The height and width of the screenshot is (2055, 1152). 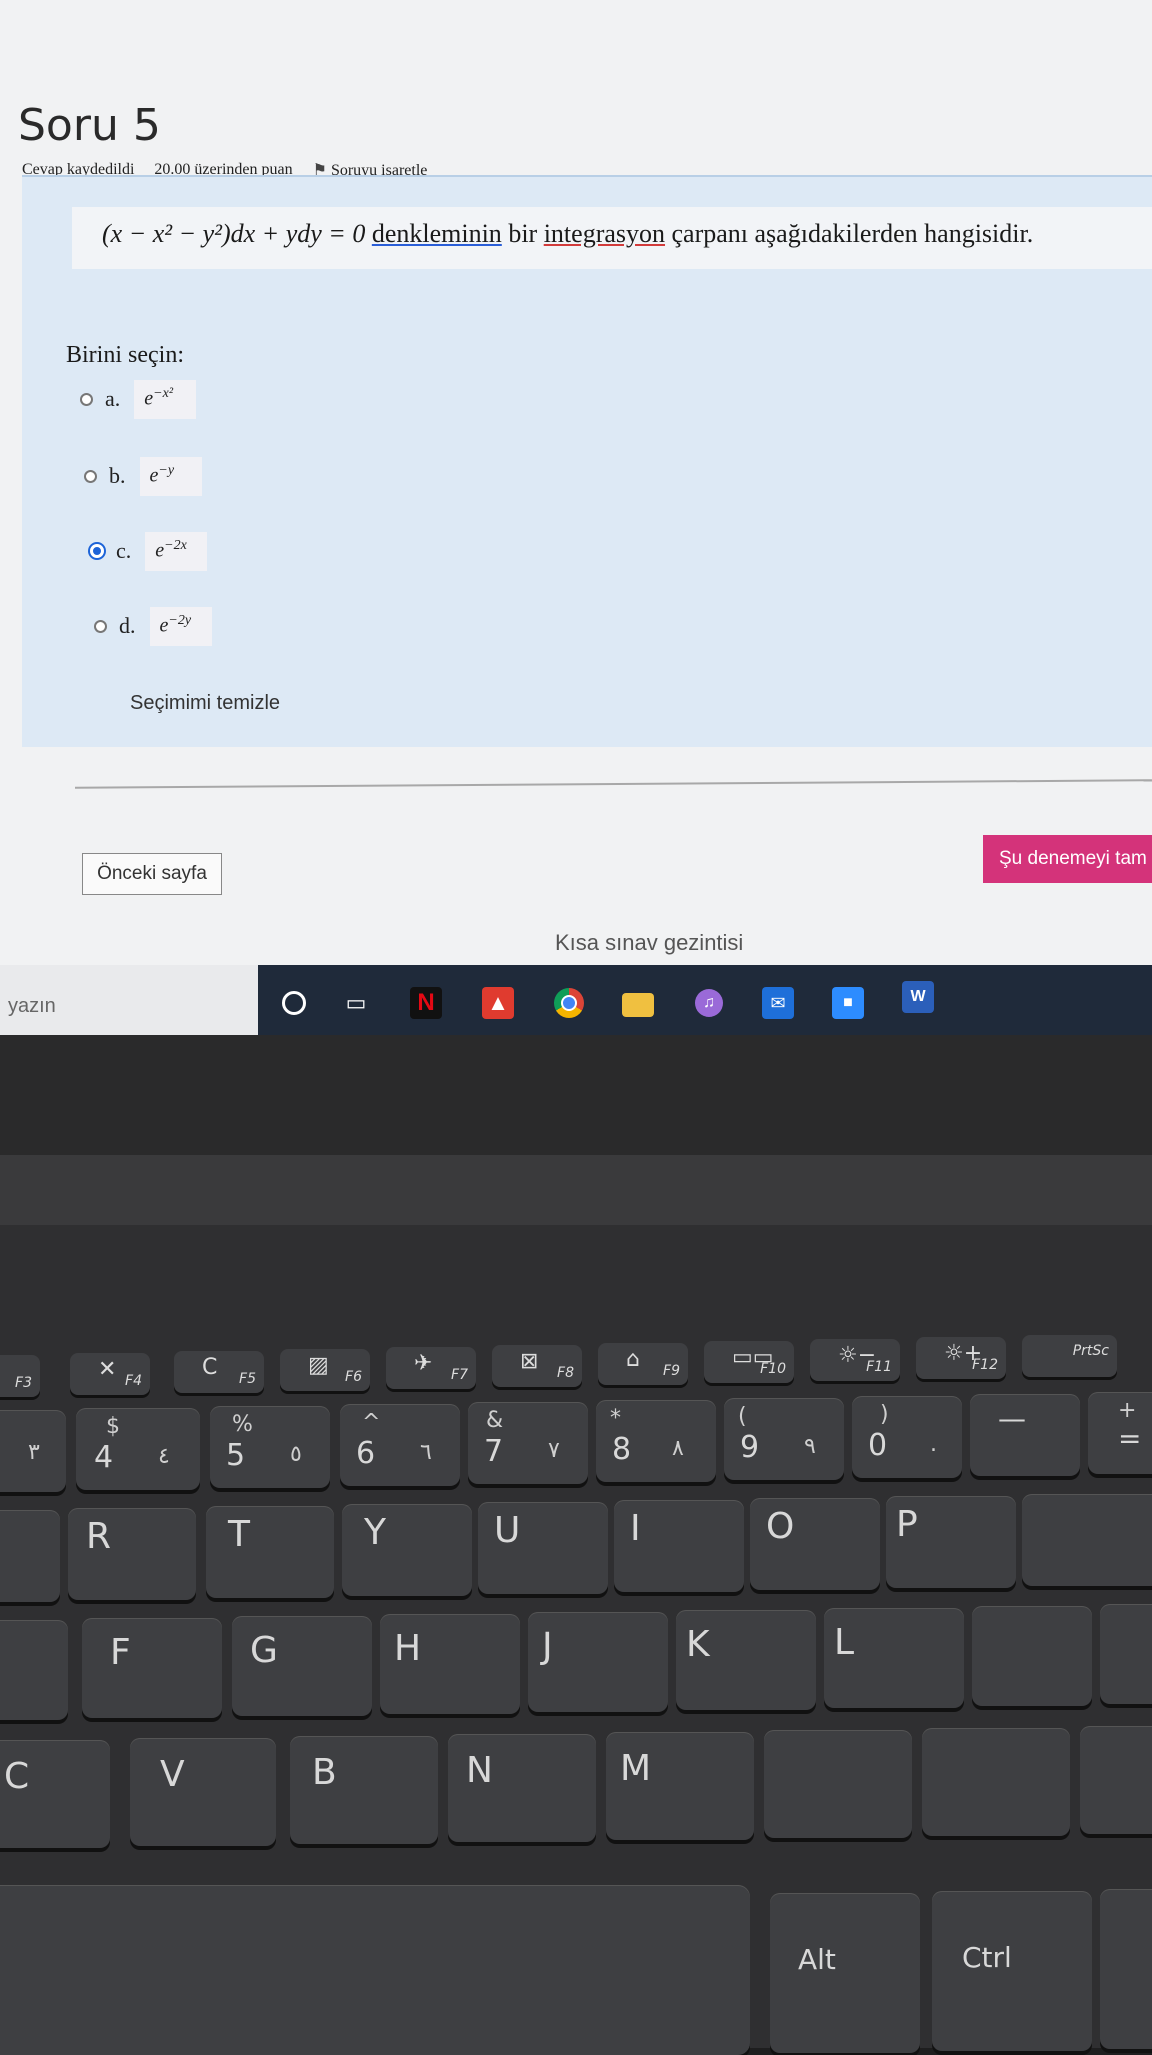 What do you see at coordinates (784, 1439) in the screenshot?
I see `key-9: (9 ٩` at bounding box center [784, 1439].